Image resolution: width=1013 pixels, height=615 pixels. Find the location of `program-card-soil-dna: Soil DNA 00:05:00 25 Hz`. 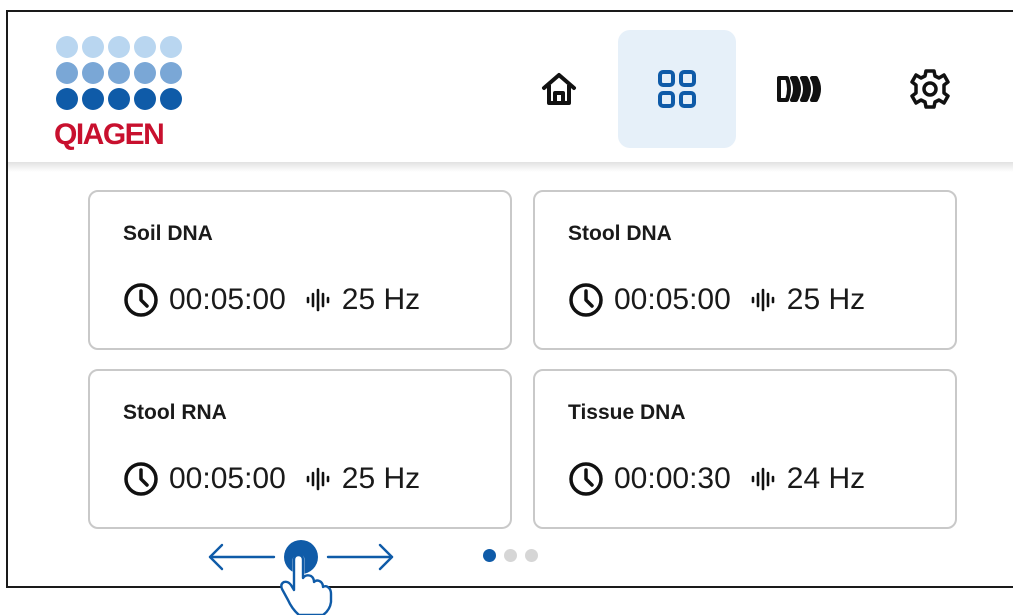

program-card-soil-dna: Soil DNA 00:05:00 25 Hz is located at coordinates (300, 270).